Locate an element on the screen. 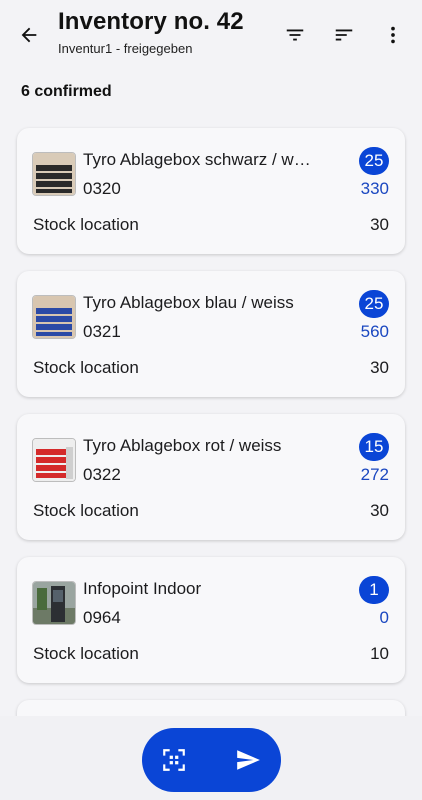 This screenshot has width=422, height=800. sort-icon is located at coordinates (344, 35).